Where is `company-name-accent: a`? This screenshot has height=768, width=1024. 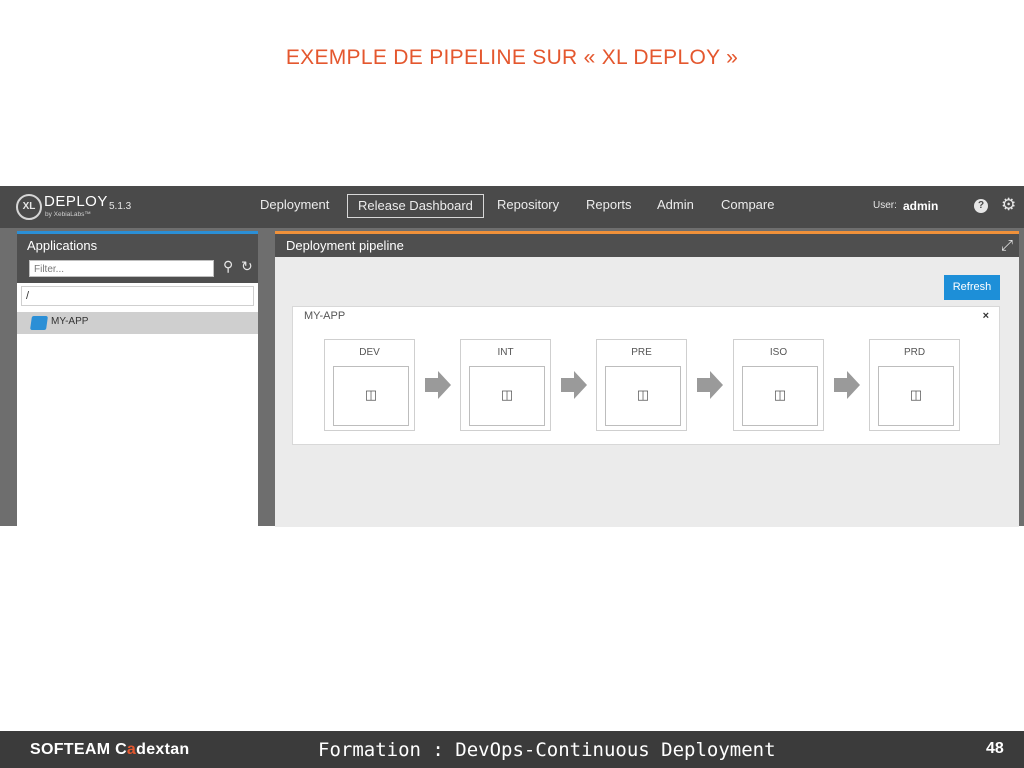 company-name-accent: a is located at coordinates (131, 749).